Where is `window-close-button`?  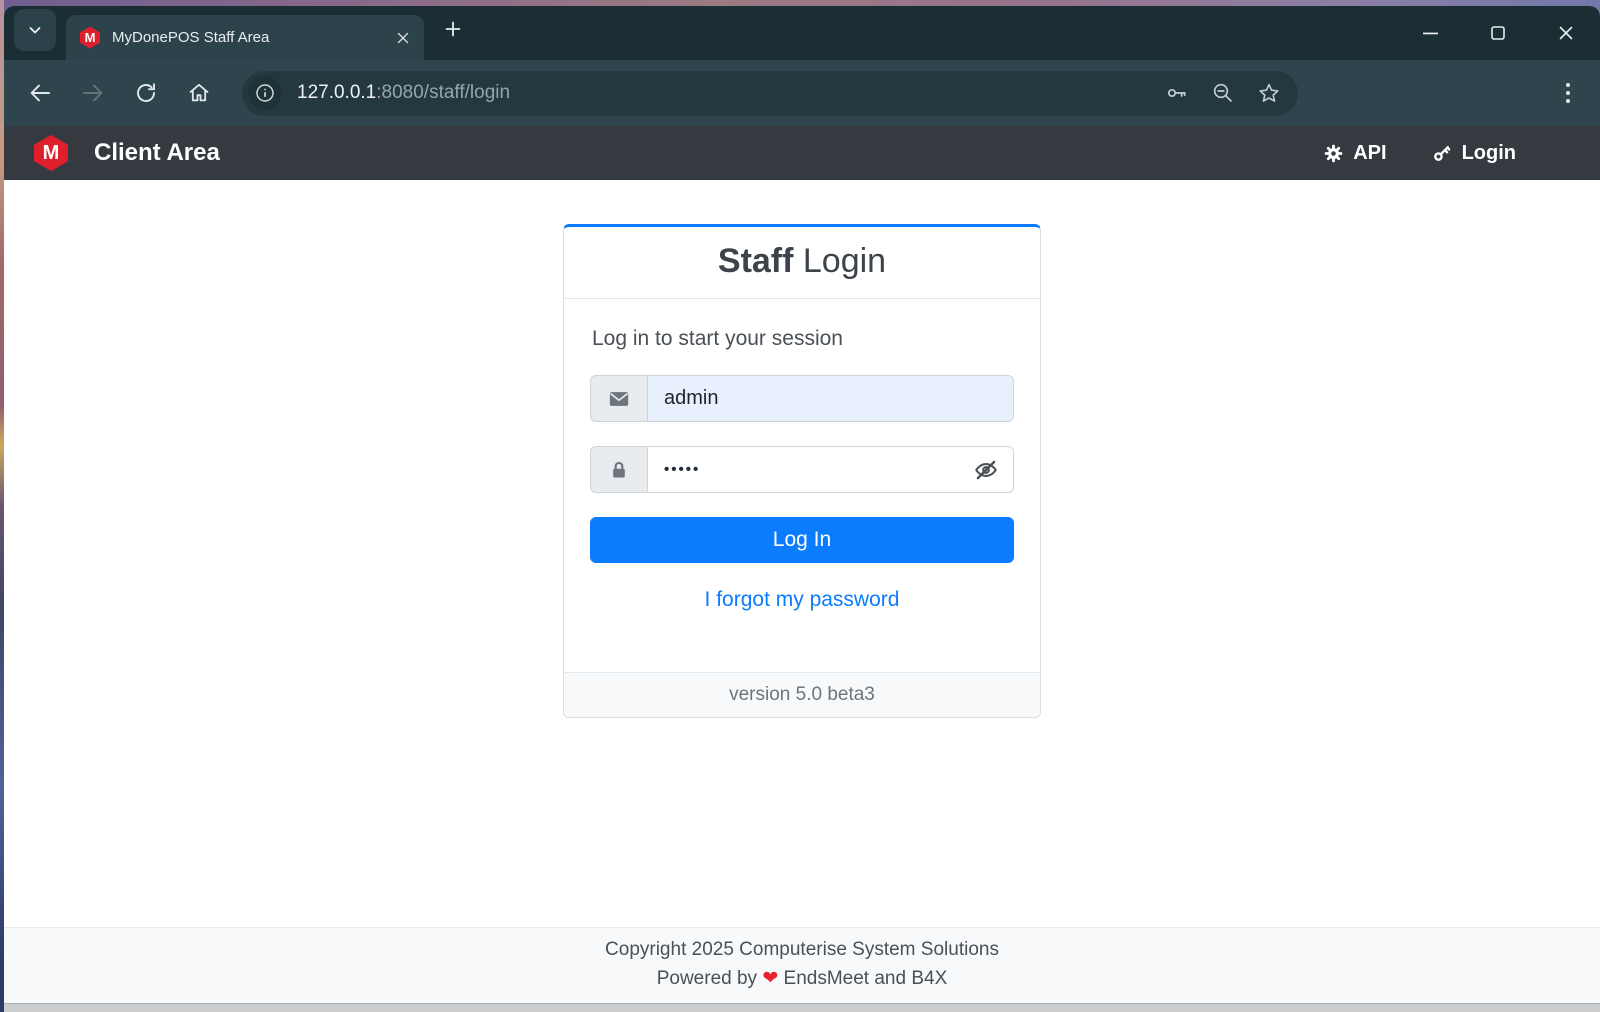 window-close-button is located at coordinates (1566, 33).